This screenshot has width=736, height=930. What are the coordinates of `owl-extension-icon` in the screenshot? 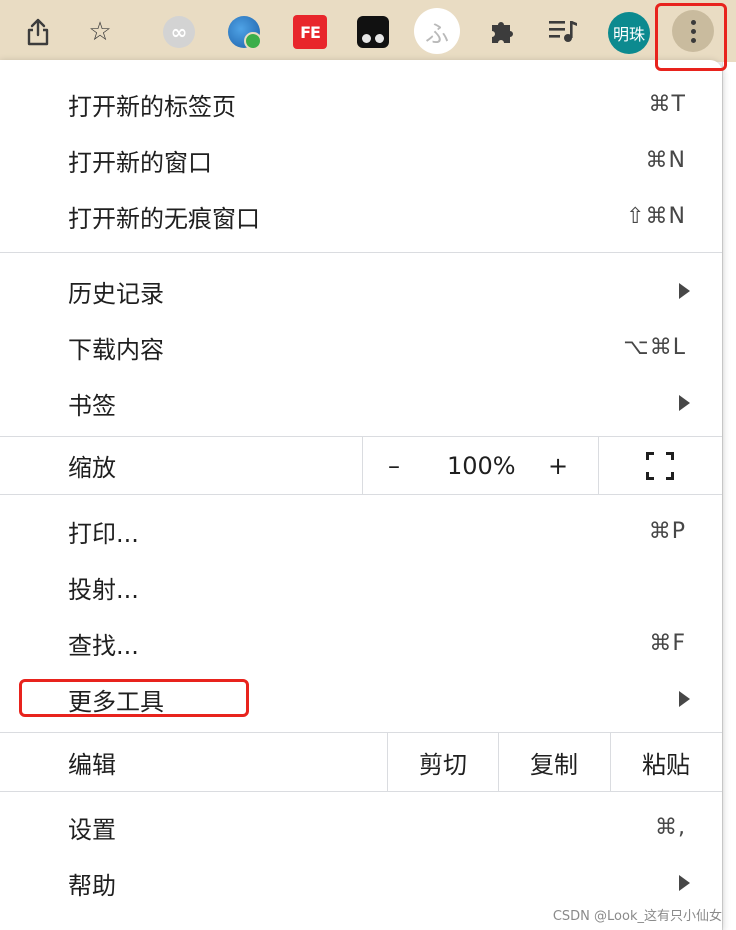 It's located at (373, 32).